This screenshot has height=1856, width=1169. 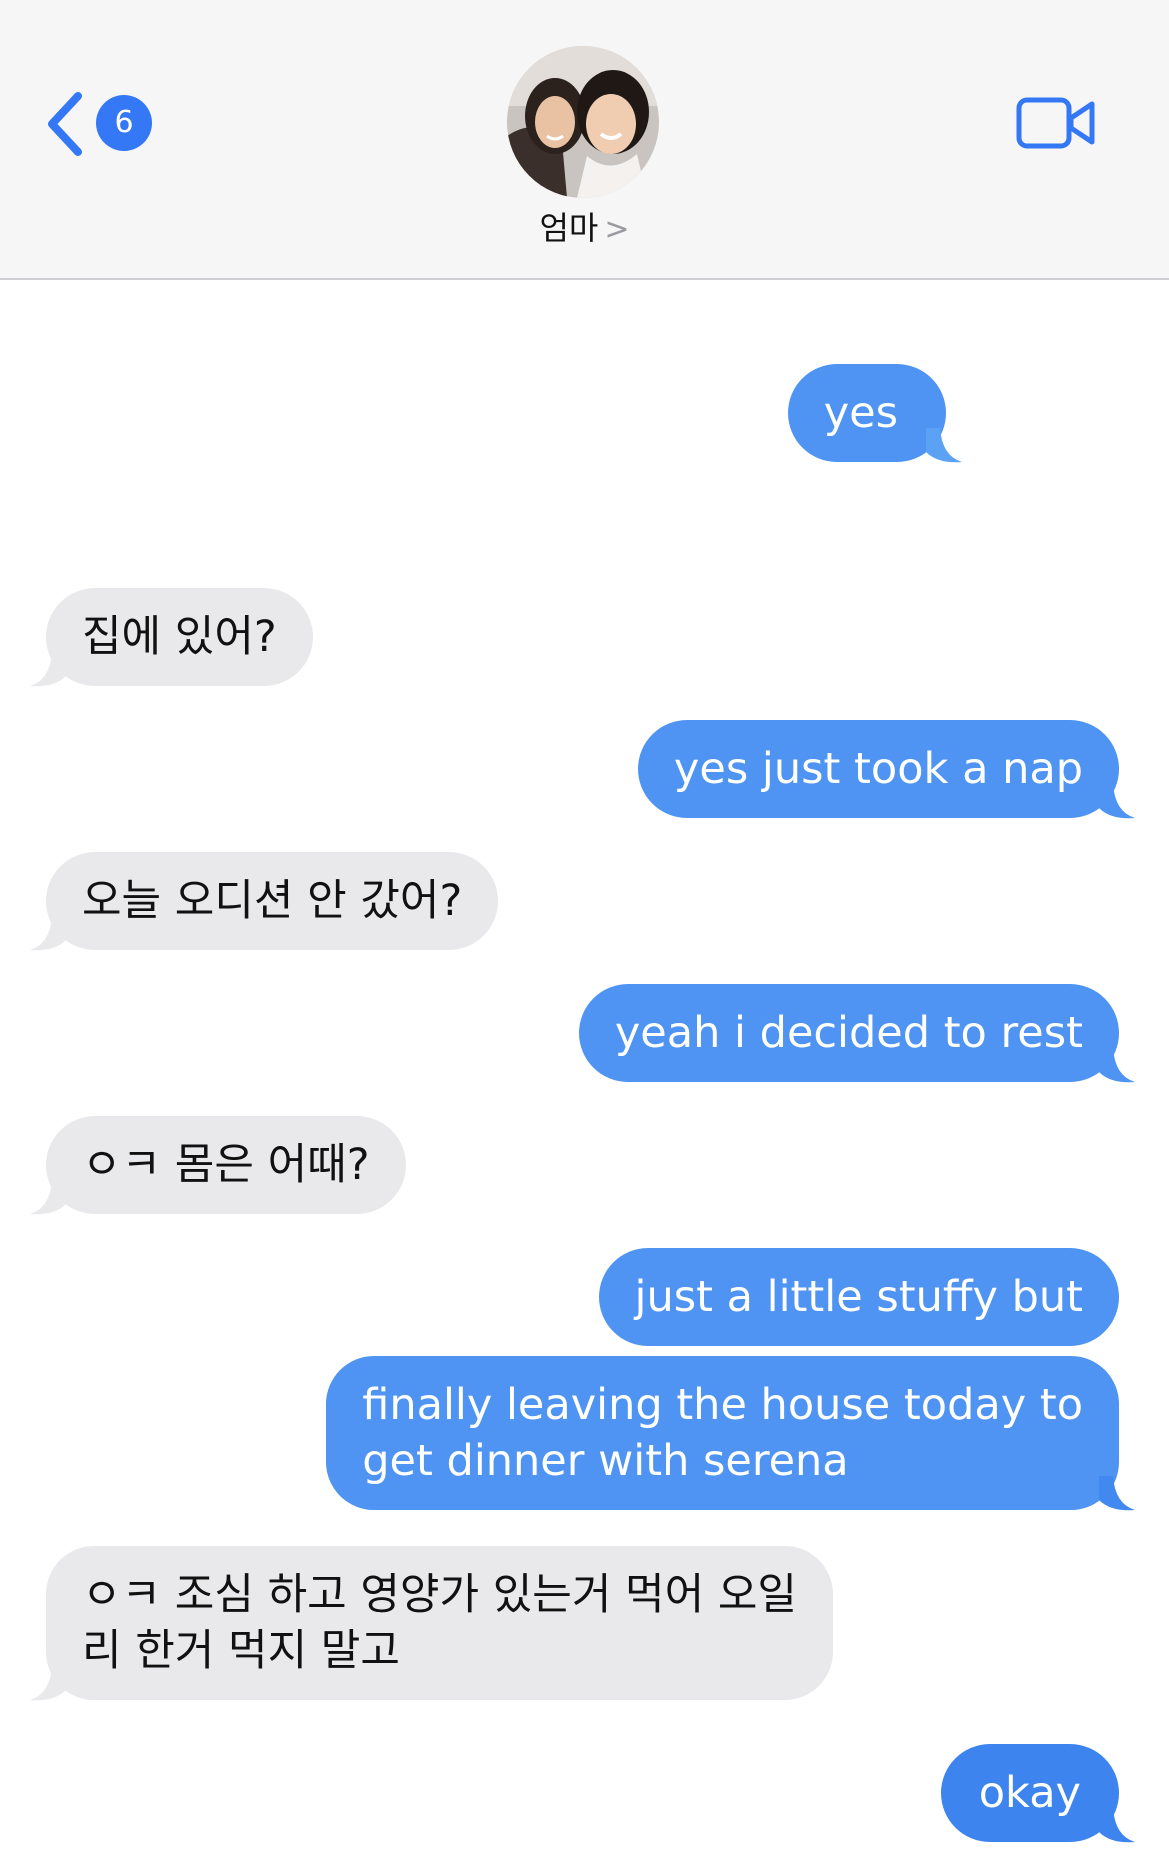 I want to click on video-camera-icon, so click(x=1056, y=123).